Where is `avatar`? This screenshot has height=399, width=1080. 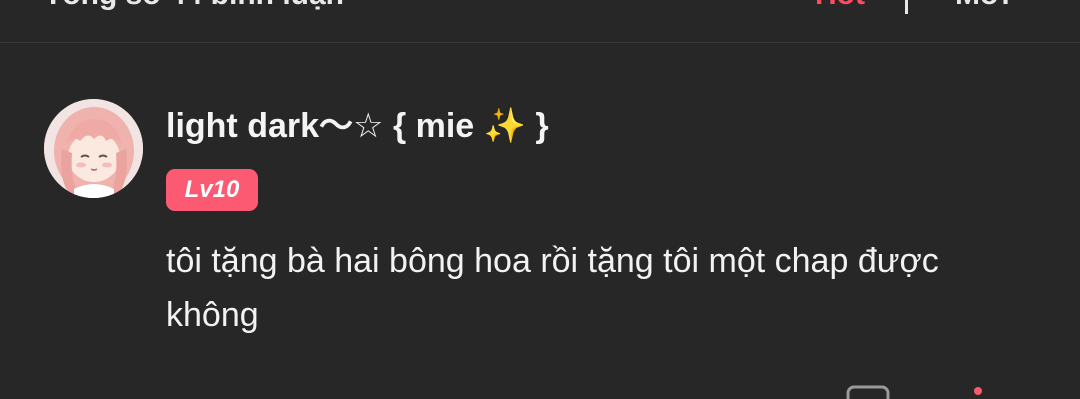 avatar is located at coordinates (93, 148).